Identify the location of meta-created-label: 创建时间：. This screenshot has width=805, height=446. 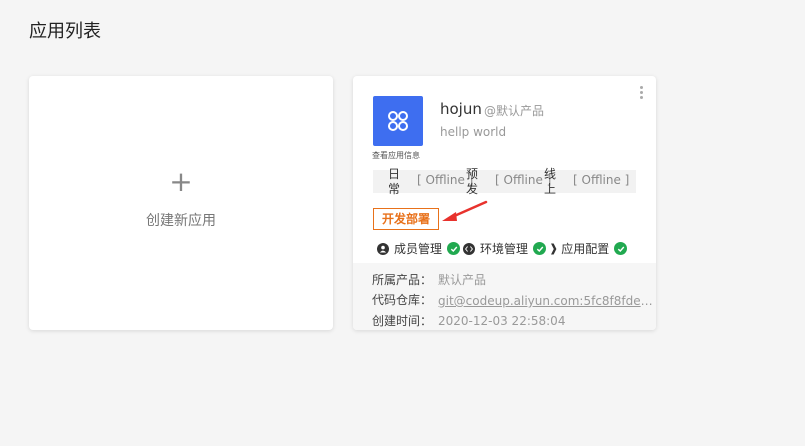
(402, 321).